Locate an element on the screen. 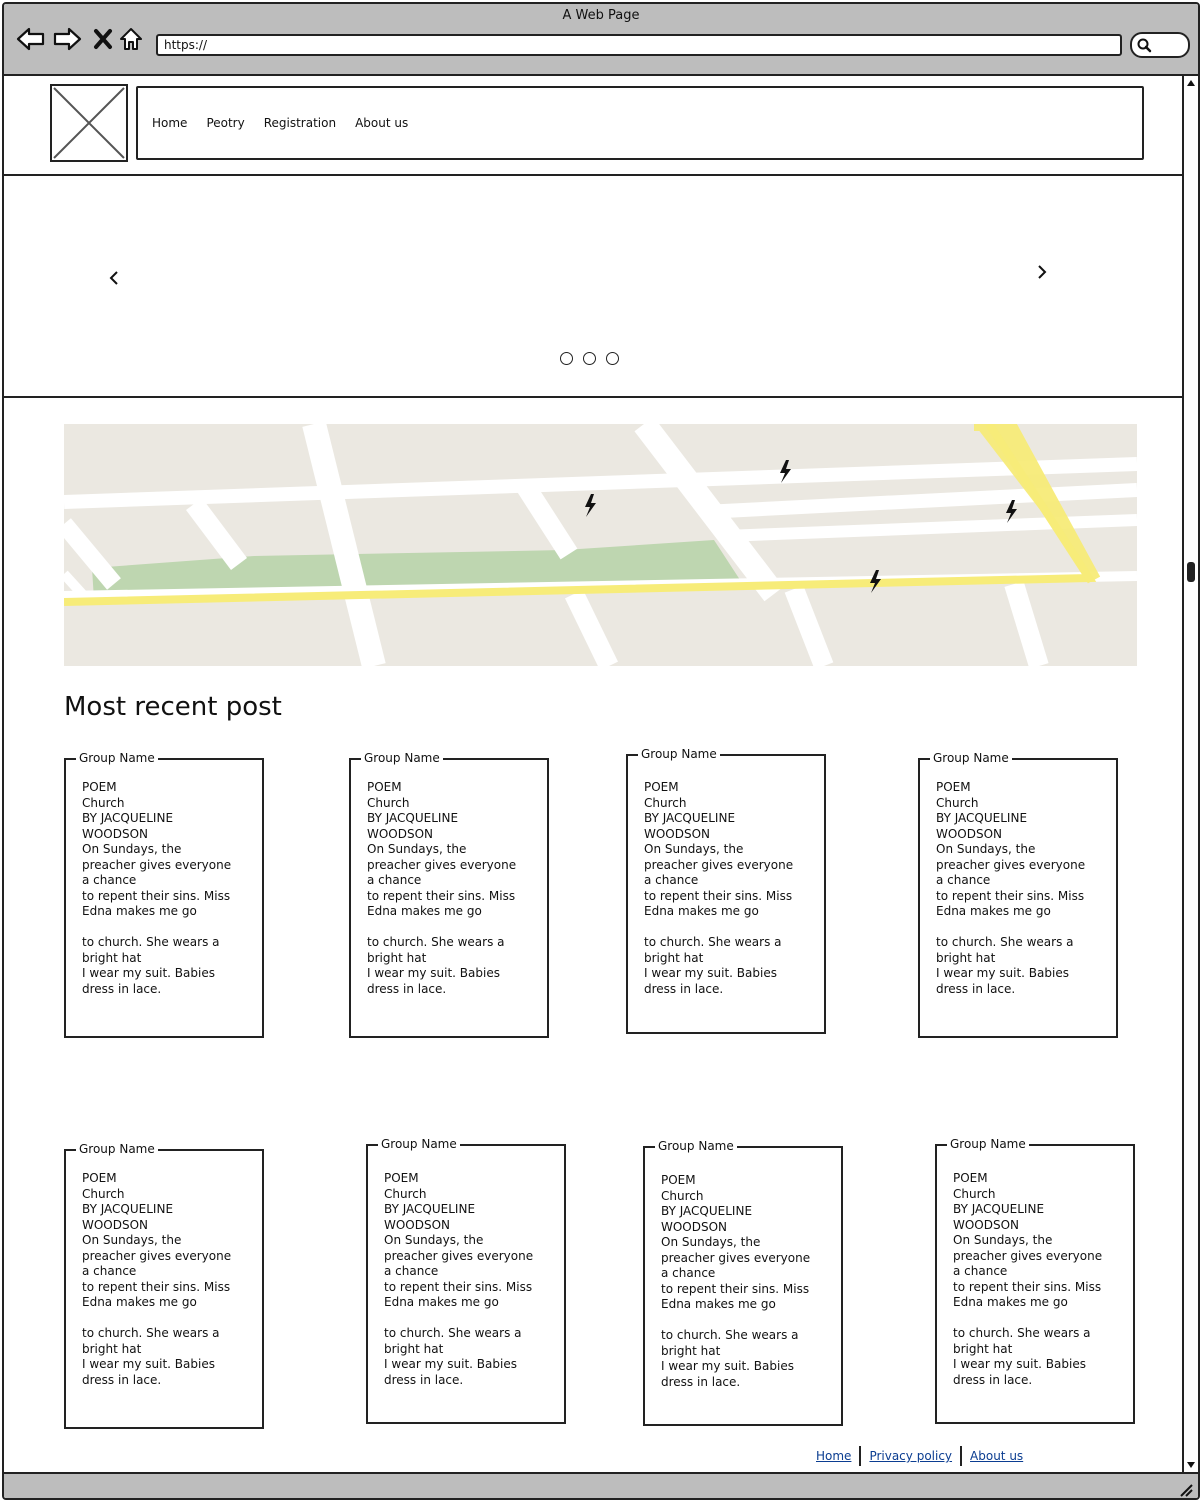 The width and height of the screenshot is (1200, 1500). carousel-next-button is located at coordinates (1042, 272).